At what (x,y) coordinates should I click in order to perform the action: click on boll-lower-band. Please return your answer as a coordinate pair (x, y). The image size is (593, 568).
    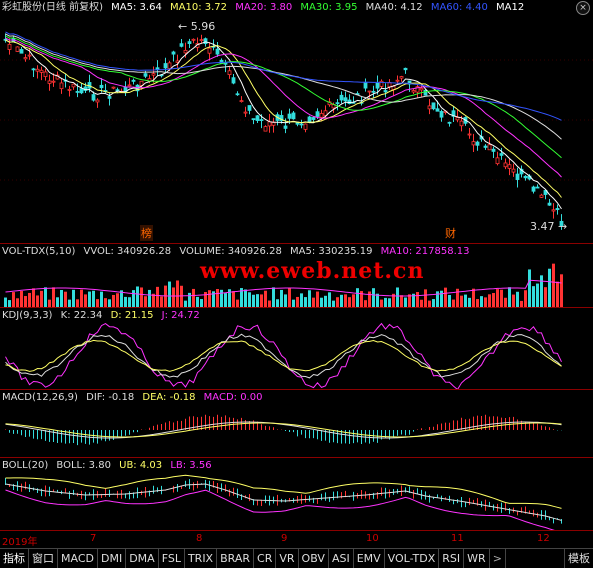
    Looking at the image, I should click on (282, 510).